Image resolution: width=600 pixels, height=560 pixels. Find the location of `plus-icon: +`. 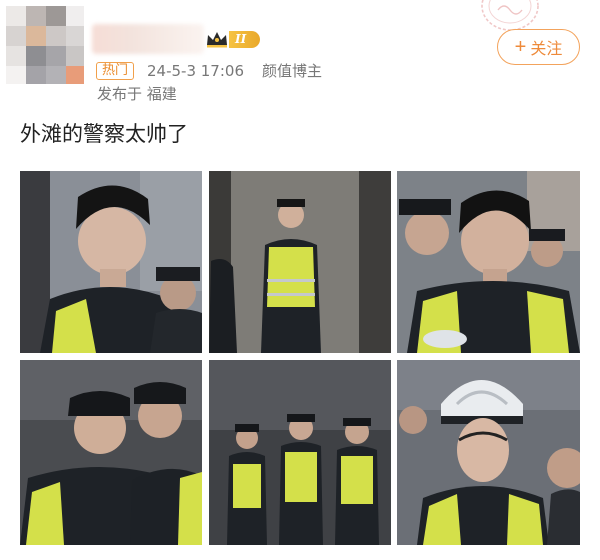

plus-icon: + is located at coordinates (520, 47).